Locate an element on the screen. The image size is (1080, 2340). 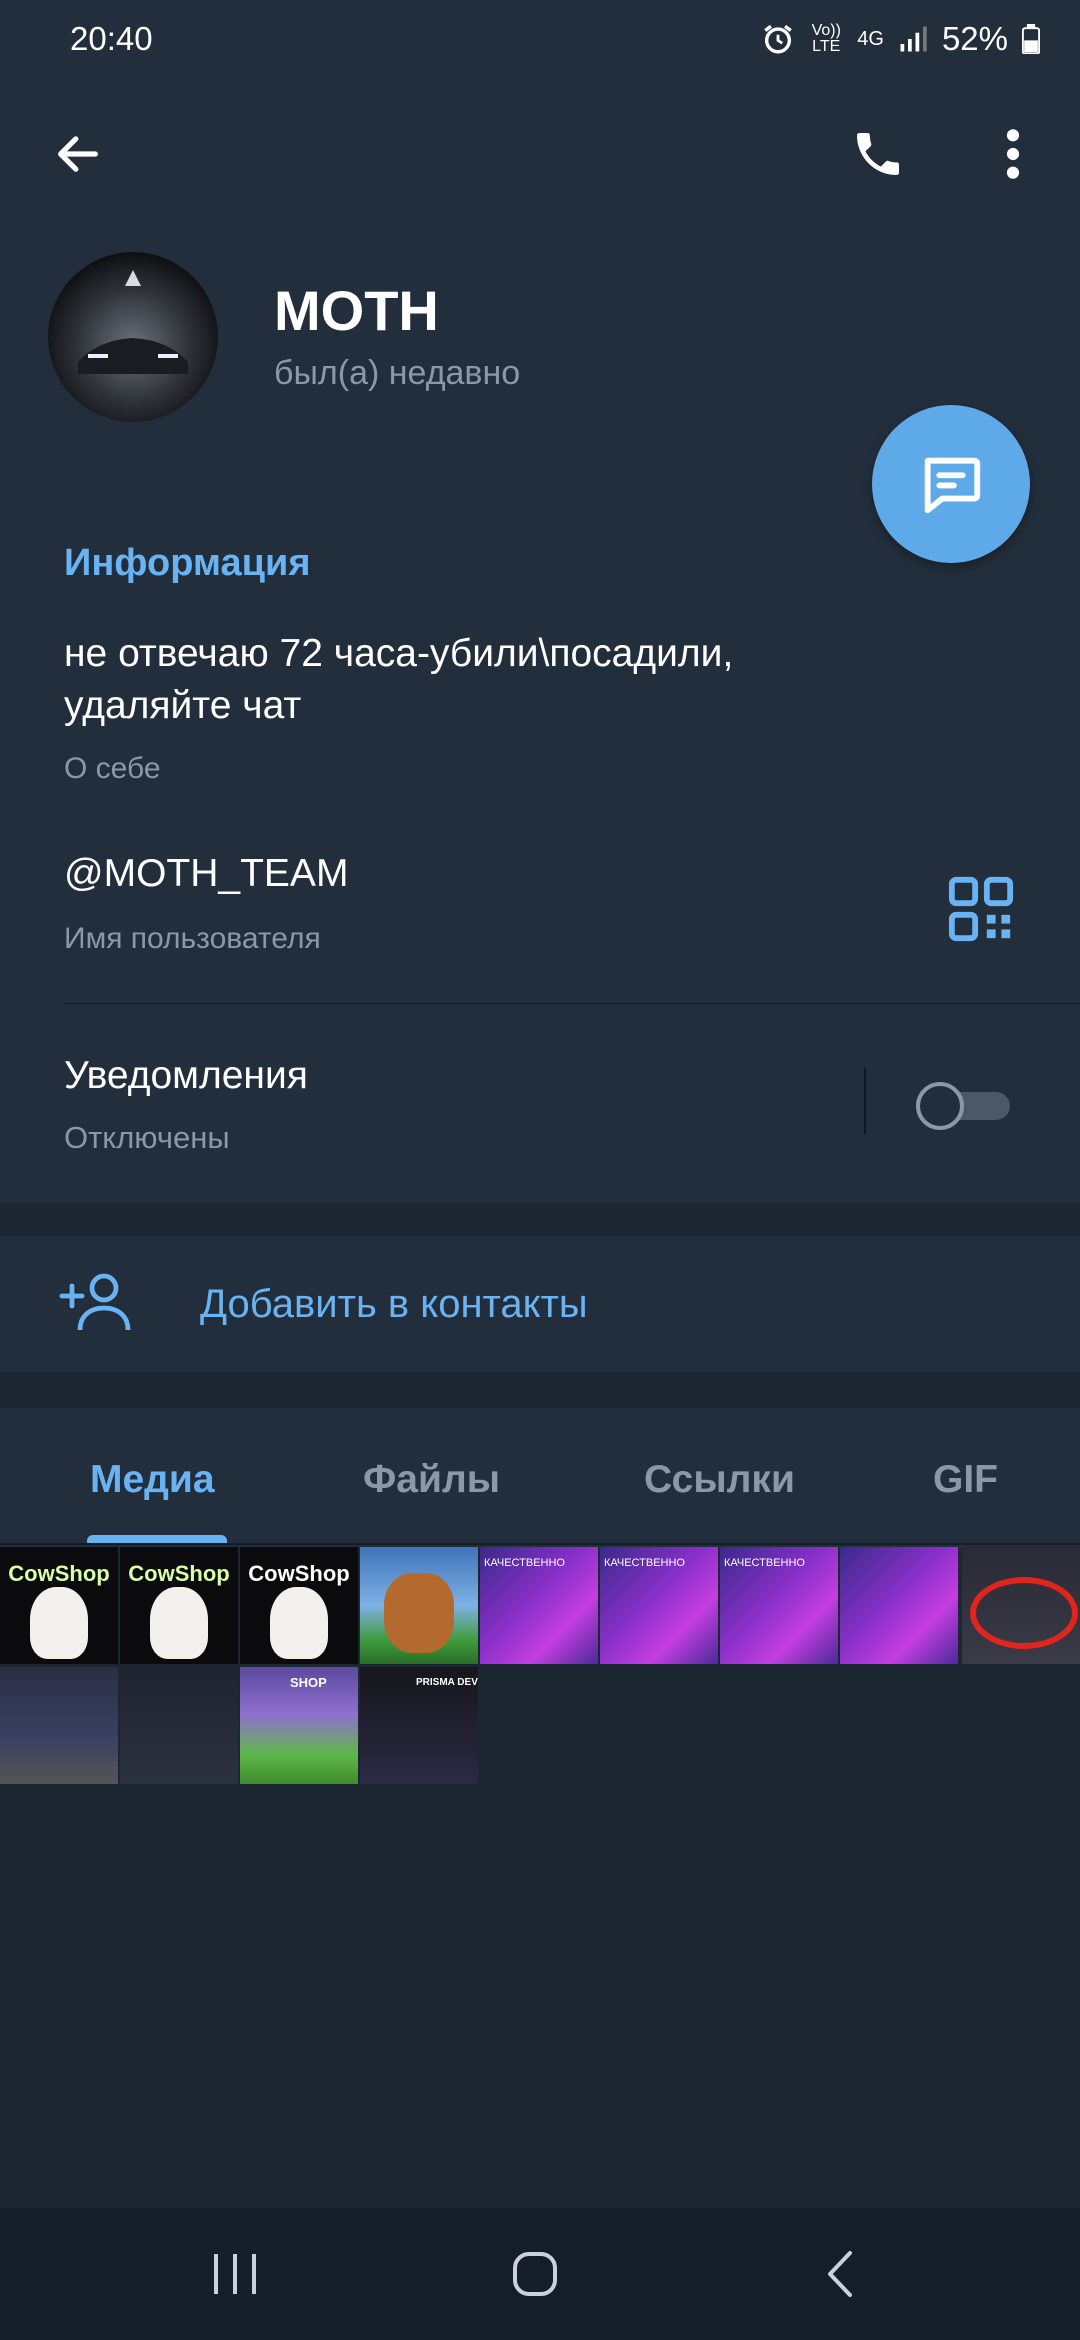
home-icon is located at coordinates (535, 2274).